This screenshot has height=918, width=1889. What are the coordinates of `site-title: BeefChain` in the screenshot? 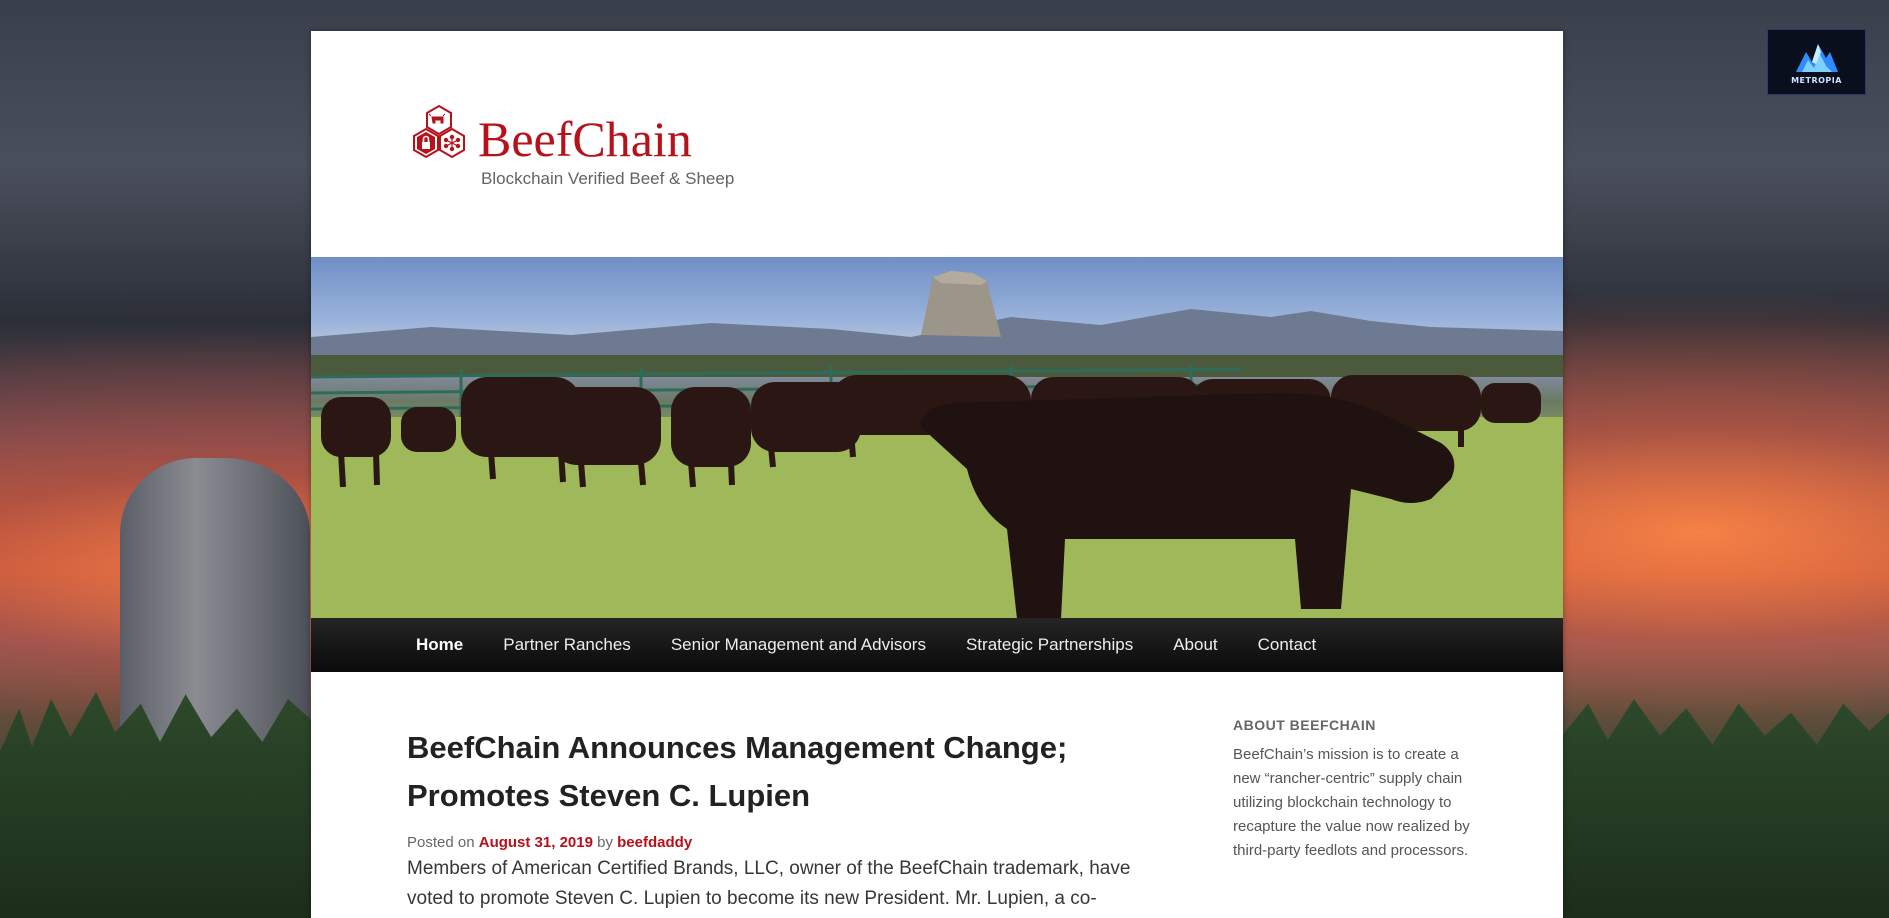 It's located at (585, 139).